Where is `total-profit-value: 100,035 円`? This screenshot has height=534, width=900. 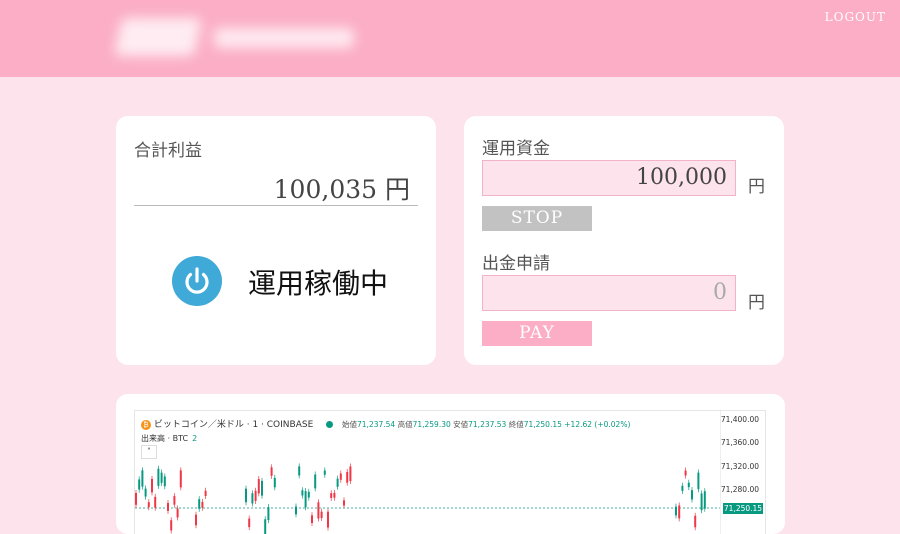 total-profit-value: 100,035 円 is located at coordinates (341, 189).